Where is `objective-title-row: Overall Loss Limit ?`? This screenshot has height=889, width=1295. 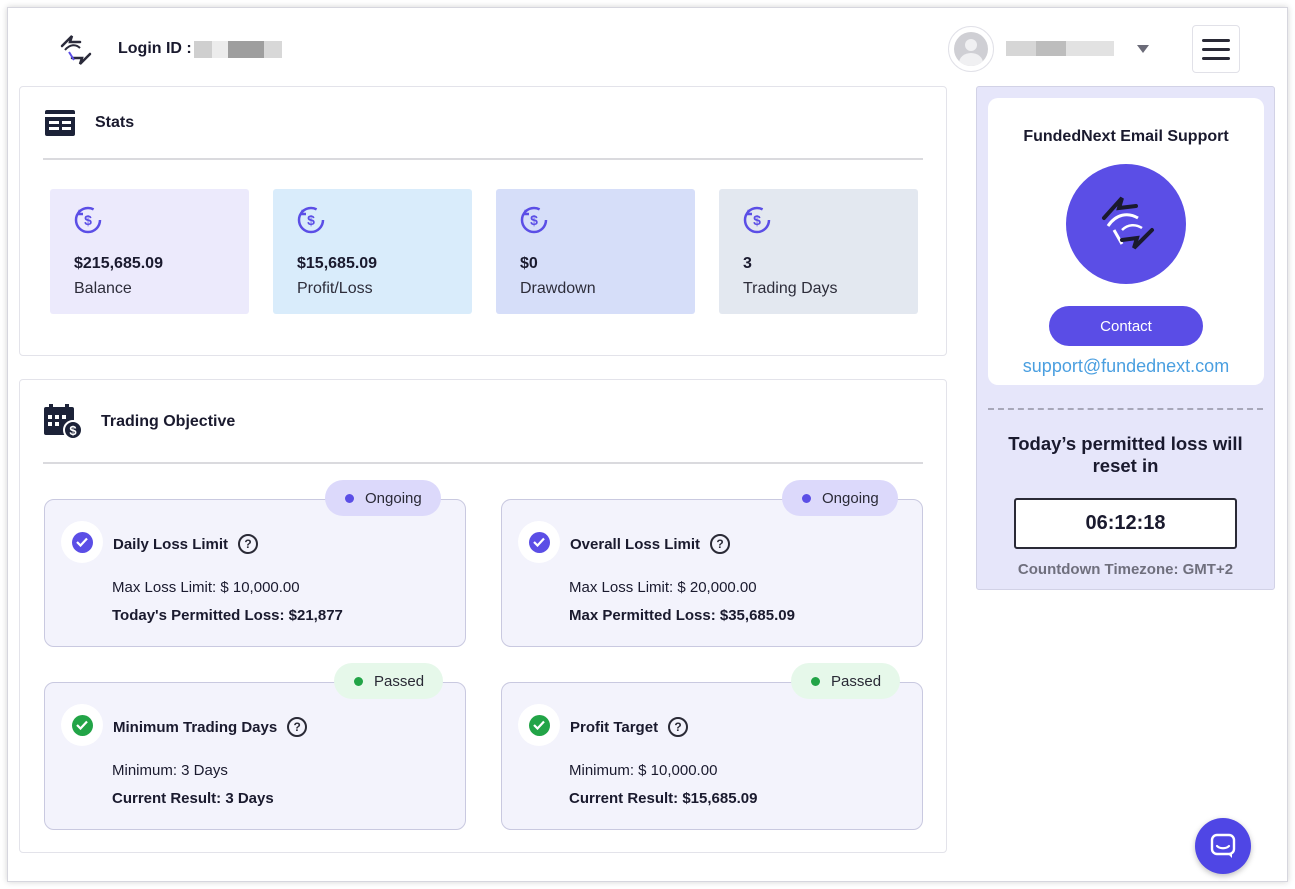
objective-title-row: Overall Loss Limit ? is located at coordinates (650, 544).